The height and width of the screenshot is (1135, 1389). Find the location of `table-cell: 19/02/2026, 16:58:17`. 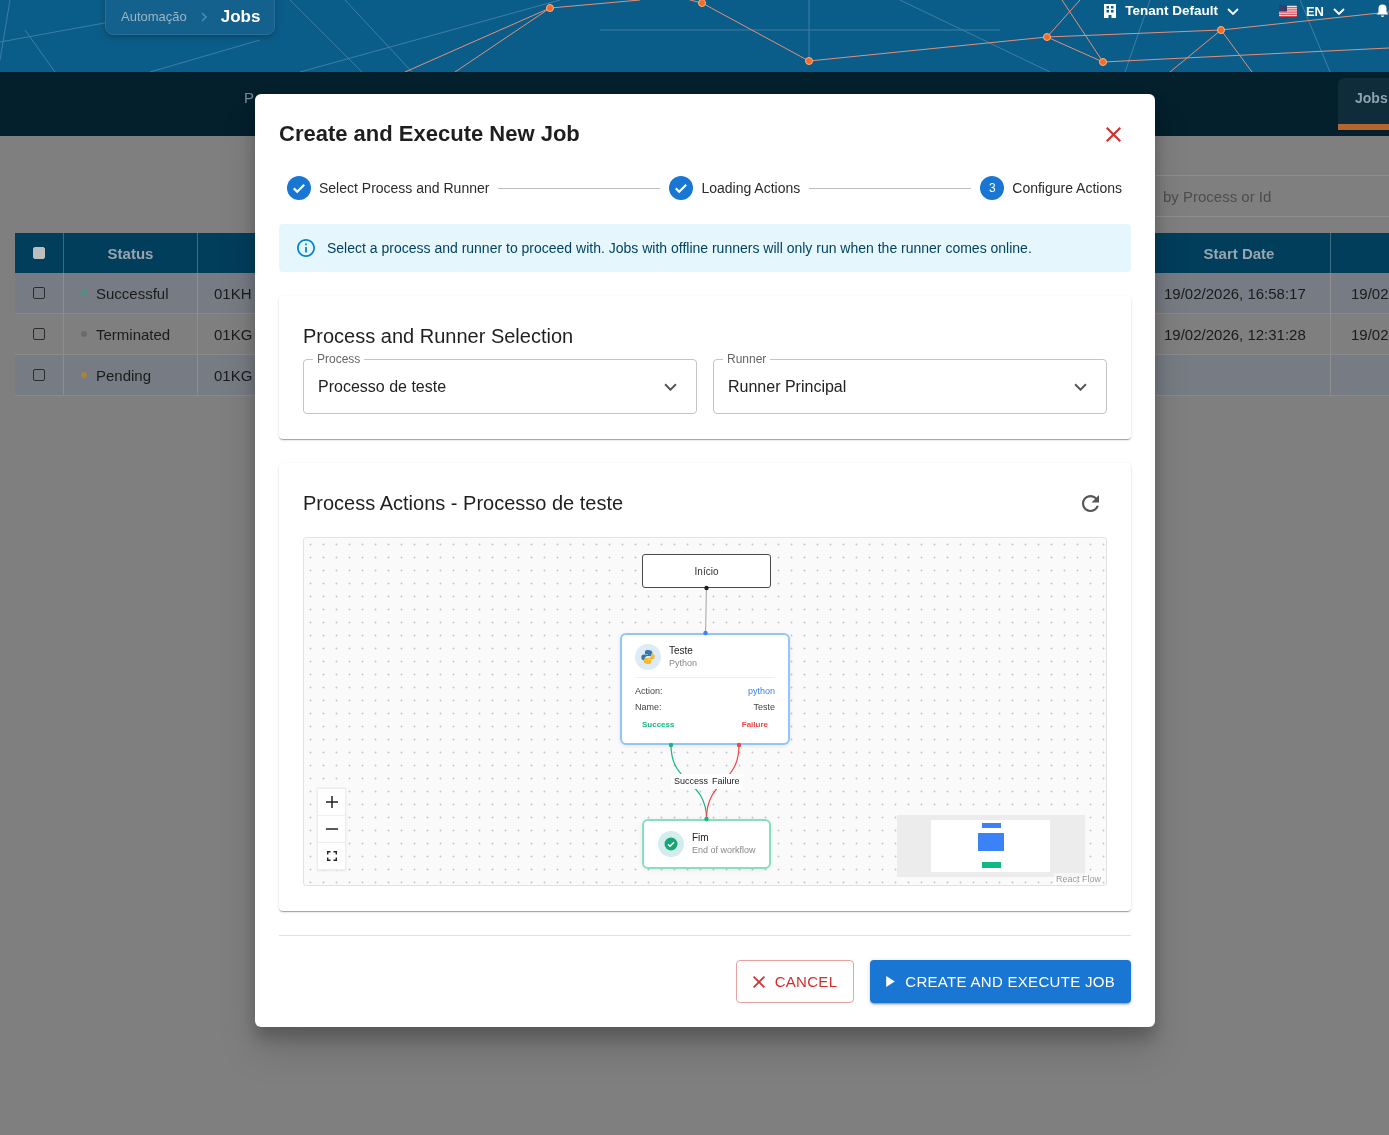

table-cell: 19/02/2026, 16:58:17 is located at coordinates (1235, 293).